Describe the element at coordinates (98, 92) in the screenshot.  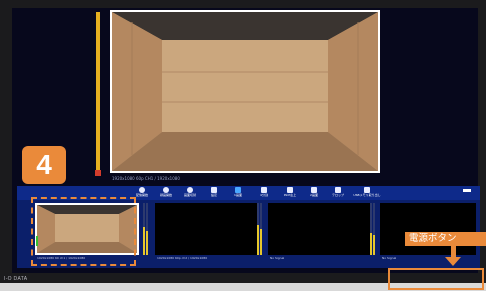
I see `vertical-level-bar` at that location.